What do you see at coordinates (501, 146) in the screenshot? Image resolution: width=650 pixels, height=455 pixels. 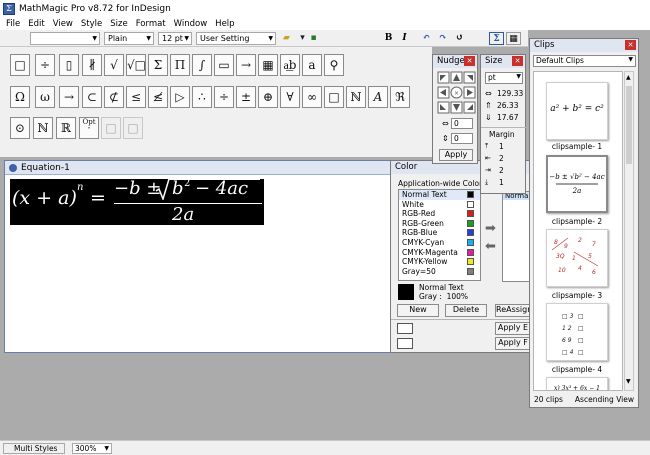 I see `margin-top-value: 1` at bounding box center [501, 146].